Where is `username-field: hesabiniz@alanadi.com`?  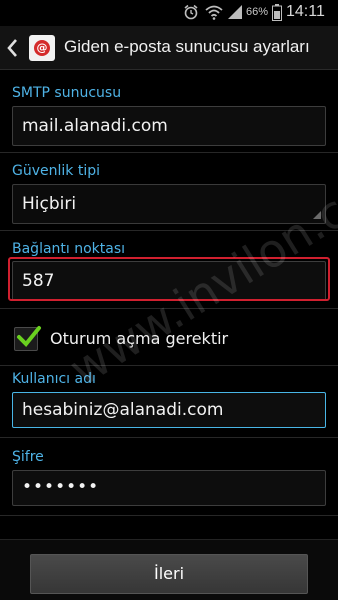 username-field: hesabiniz@alanadi.com is located at coordinates (169, 410).